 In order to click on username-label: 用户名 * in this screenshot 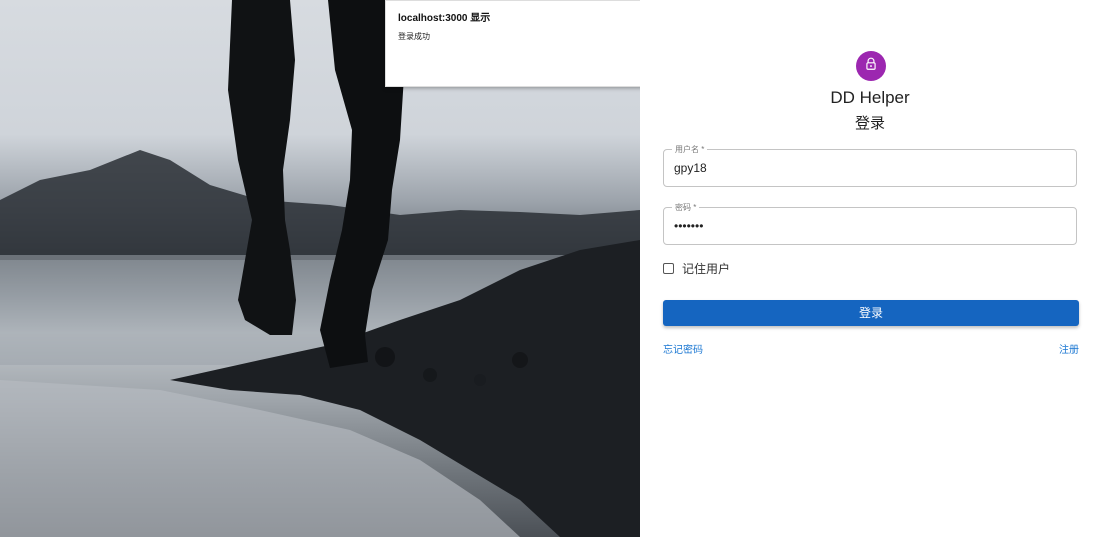, I will do `click(690, 149)`.